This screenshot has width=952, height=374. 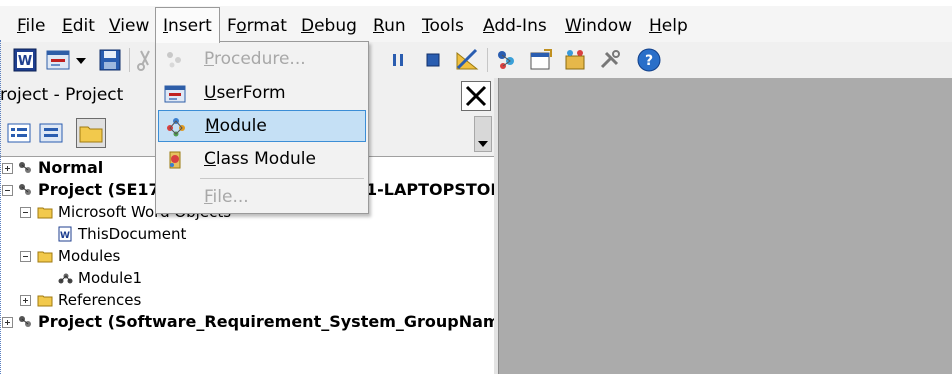 I want to click on menu-item-label: Module, so click(x=236, y=126).